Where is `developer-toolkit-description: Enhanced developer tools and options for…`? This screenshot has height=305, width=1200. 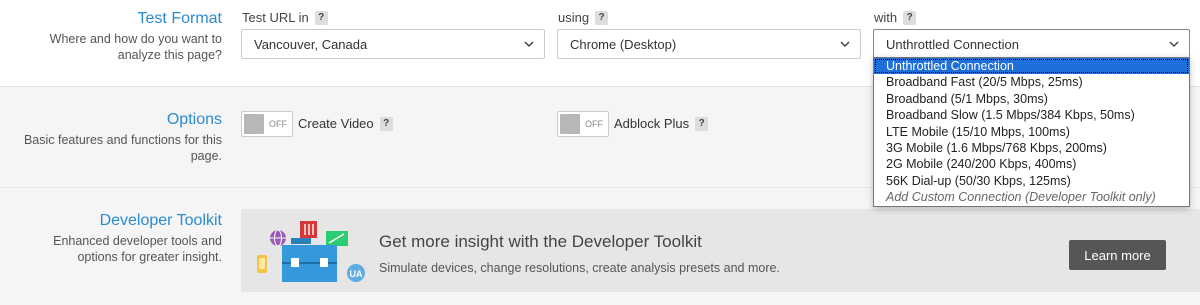
developer-toolkit-description: Enhanced developer tools and options for… is located at coordinates (137, 249).